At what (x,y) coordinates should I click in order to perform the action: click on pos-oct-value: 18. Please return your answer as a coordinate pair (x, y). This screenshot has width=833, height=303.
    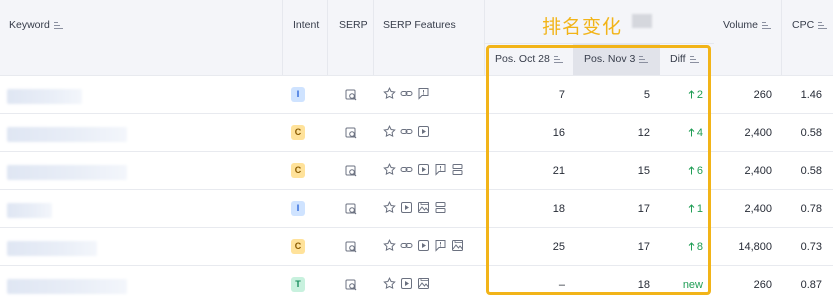
    Looking at the image, I should click on (558, 208).